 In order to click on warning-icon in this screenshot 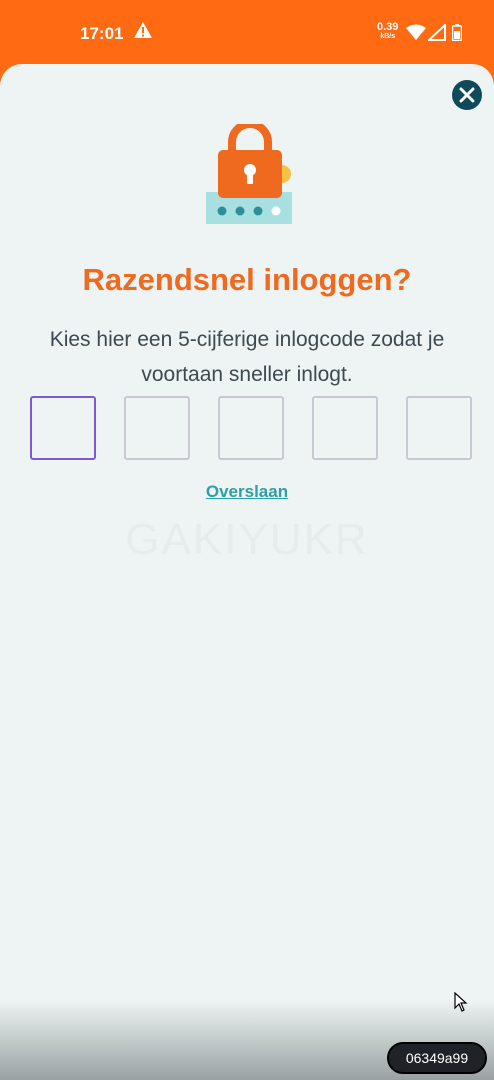, I will do `click(143, 32)`.